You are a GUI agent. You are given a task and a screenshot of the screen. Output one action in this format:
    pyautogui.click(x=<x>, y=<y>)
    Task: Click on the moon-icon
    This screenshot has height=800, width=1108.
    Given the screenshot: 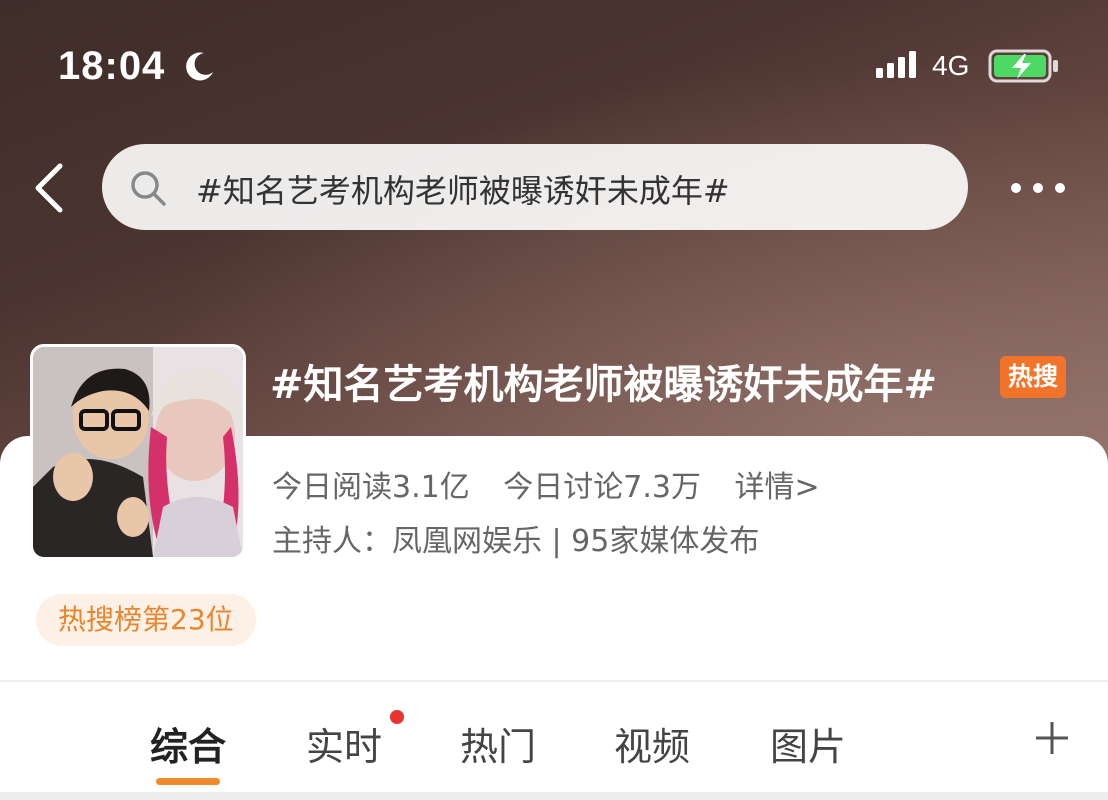 What is the action you would take?
    pyautogui.click(x=199, y=66)
    